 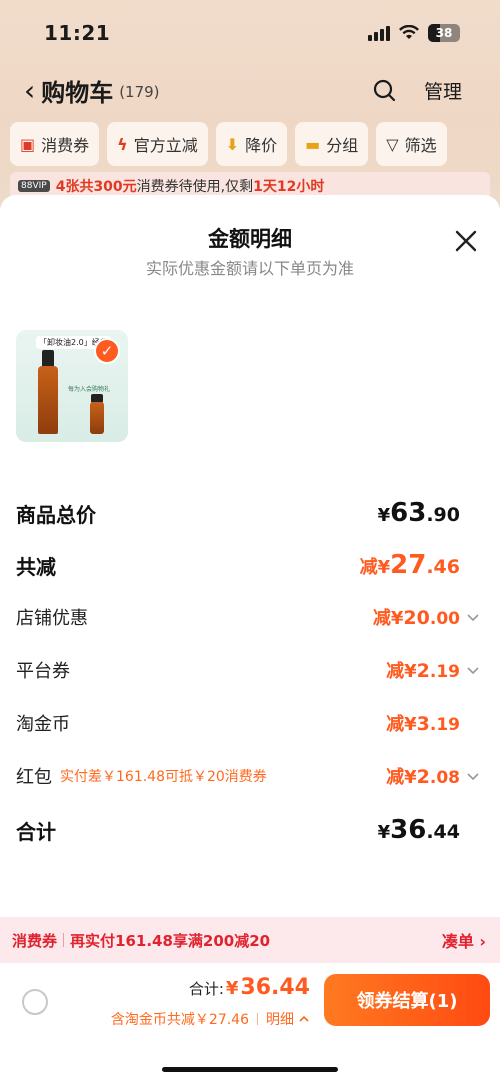 I want to click on shop-discount-row: 店铺优惠 减¥ 20.00, so click(x=258, y=617).